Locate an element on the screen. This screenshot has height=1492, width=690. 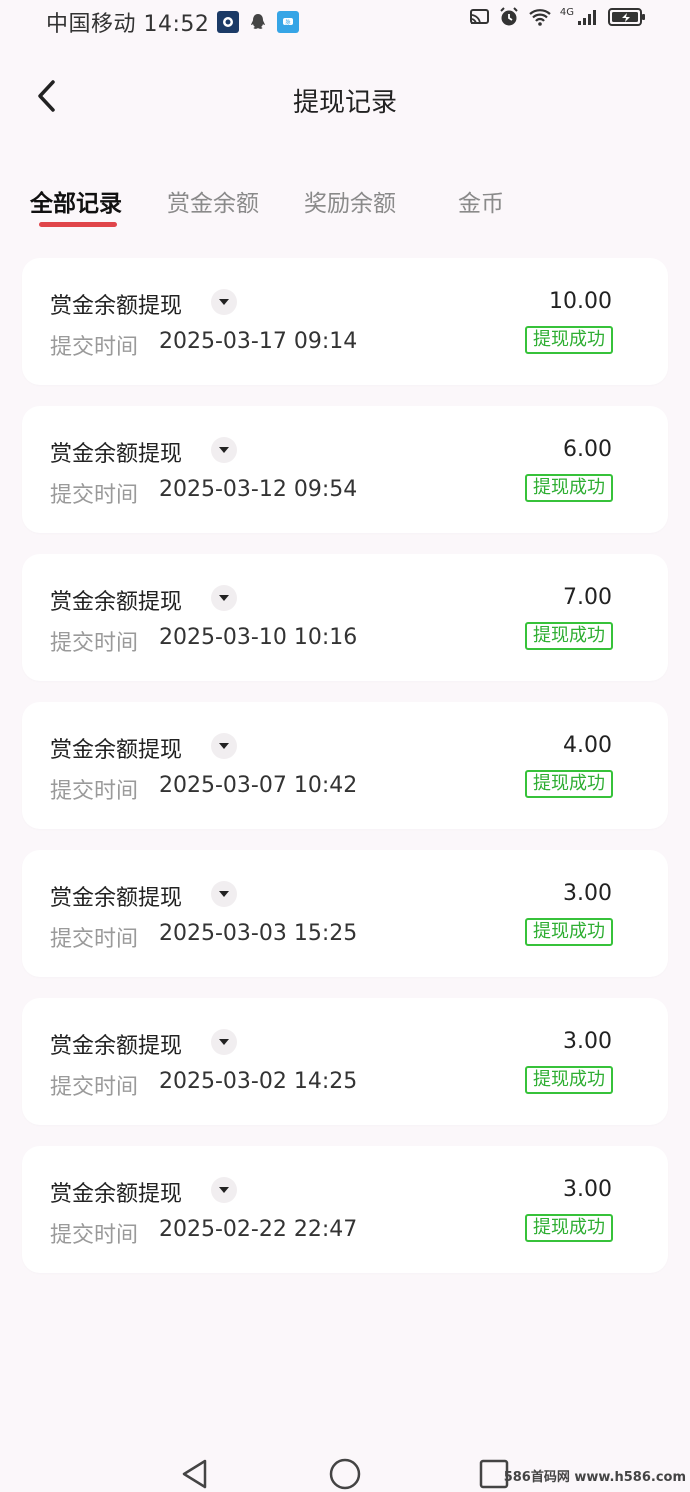
record-card: 赏金余额提现 提交时间 2025-03-02 14:25 3.00 提现成功 is located at coordinates (345, 1061).